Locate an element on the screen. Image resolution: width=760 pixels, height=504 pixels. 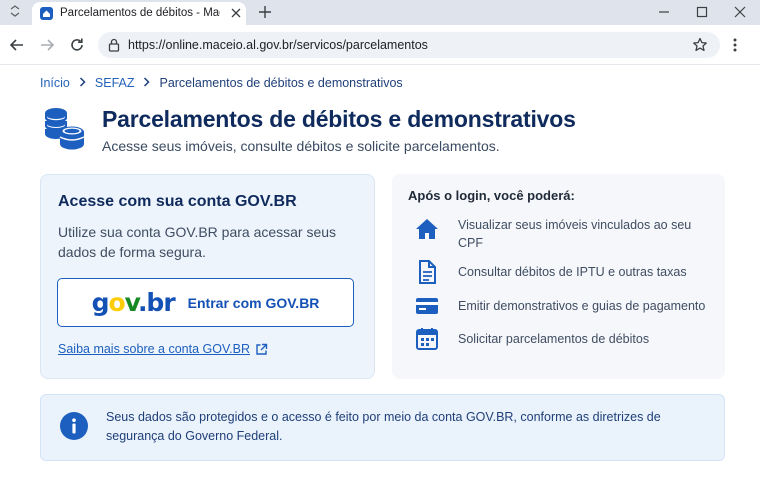
tab-title: Parcelamentos de débitos - Maceió is located at coordinates (140, 13).